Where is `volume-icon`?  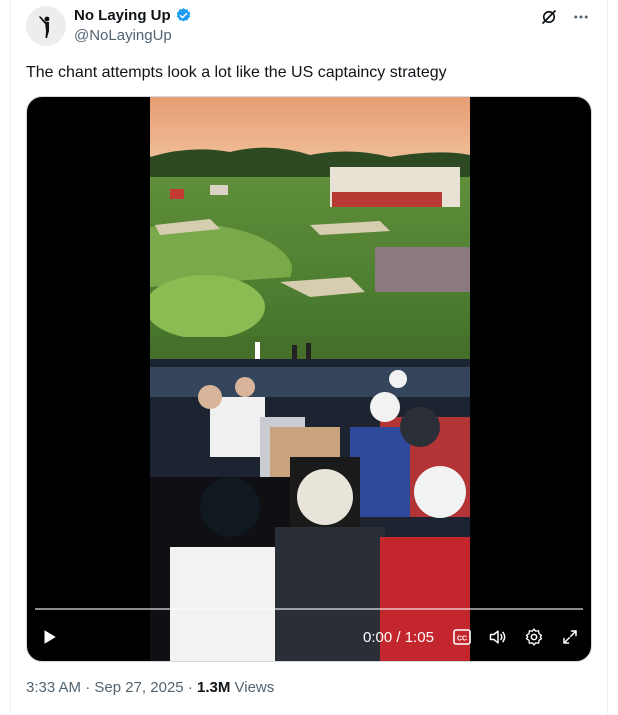 volume-icon is located at coordinates (497, 637).